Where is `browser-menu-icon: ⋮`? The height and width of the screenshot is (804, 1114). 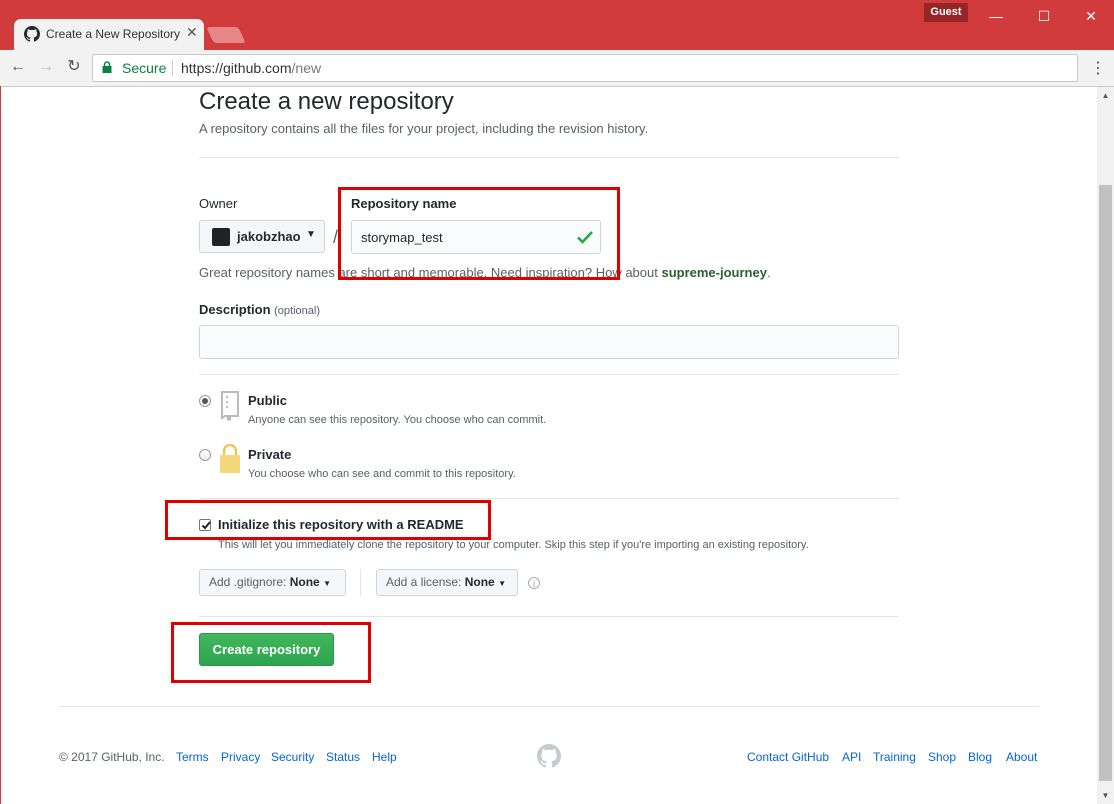 browser-menu-icon: ⋮ is located at coordinates (1098, 68).